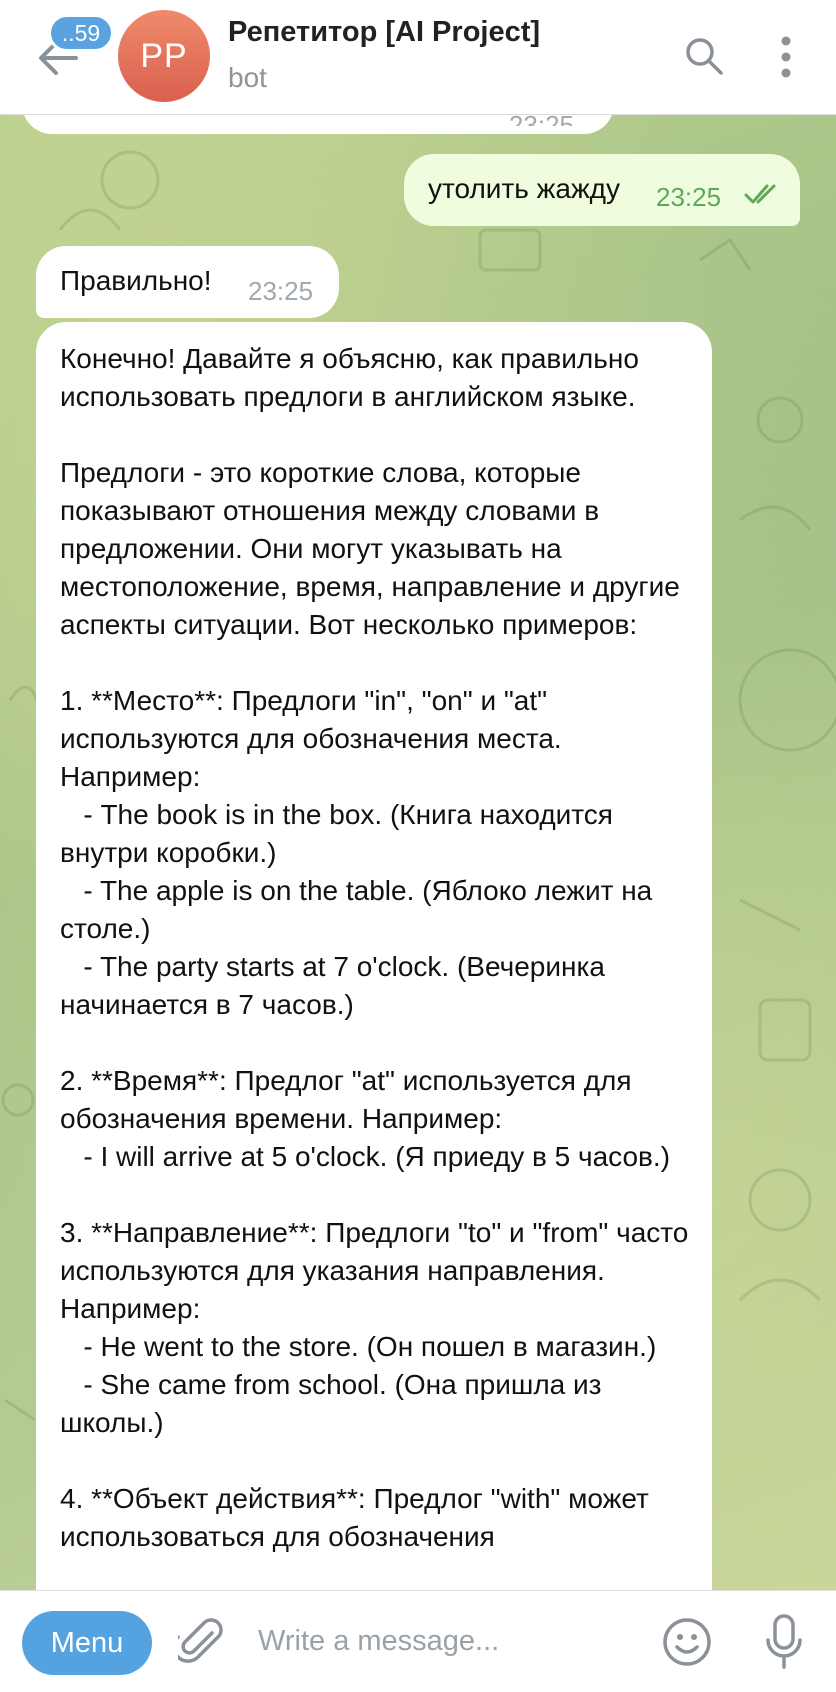  I want to click on microphone-icon, so click(784, 1641).